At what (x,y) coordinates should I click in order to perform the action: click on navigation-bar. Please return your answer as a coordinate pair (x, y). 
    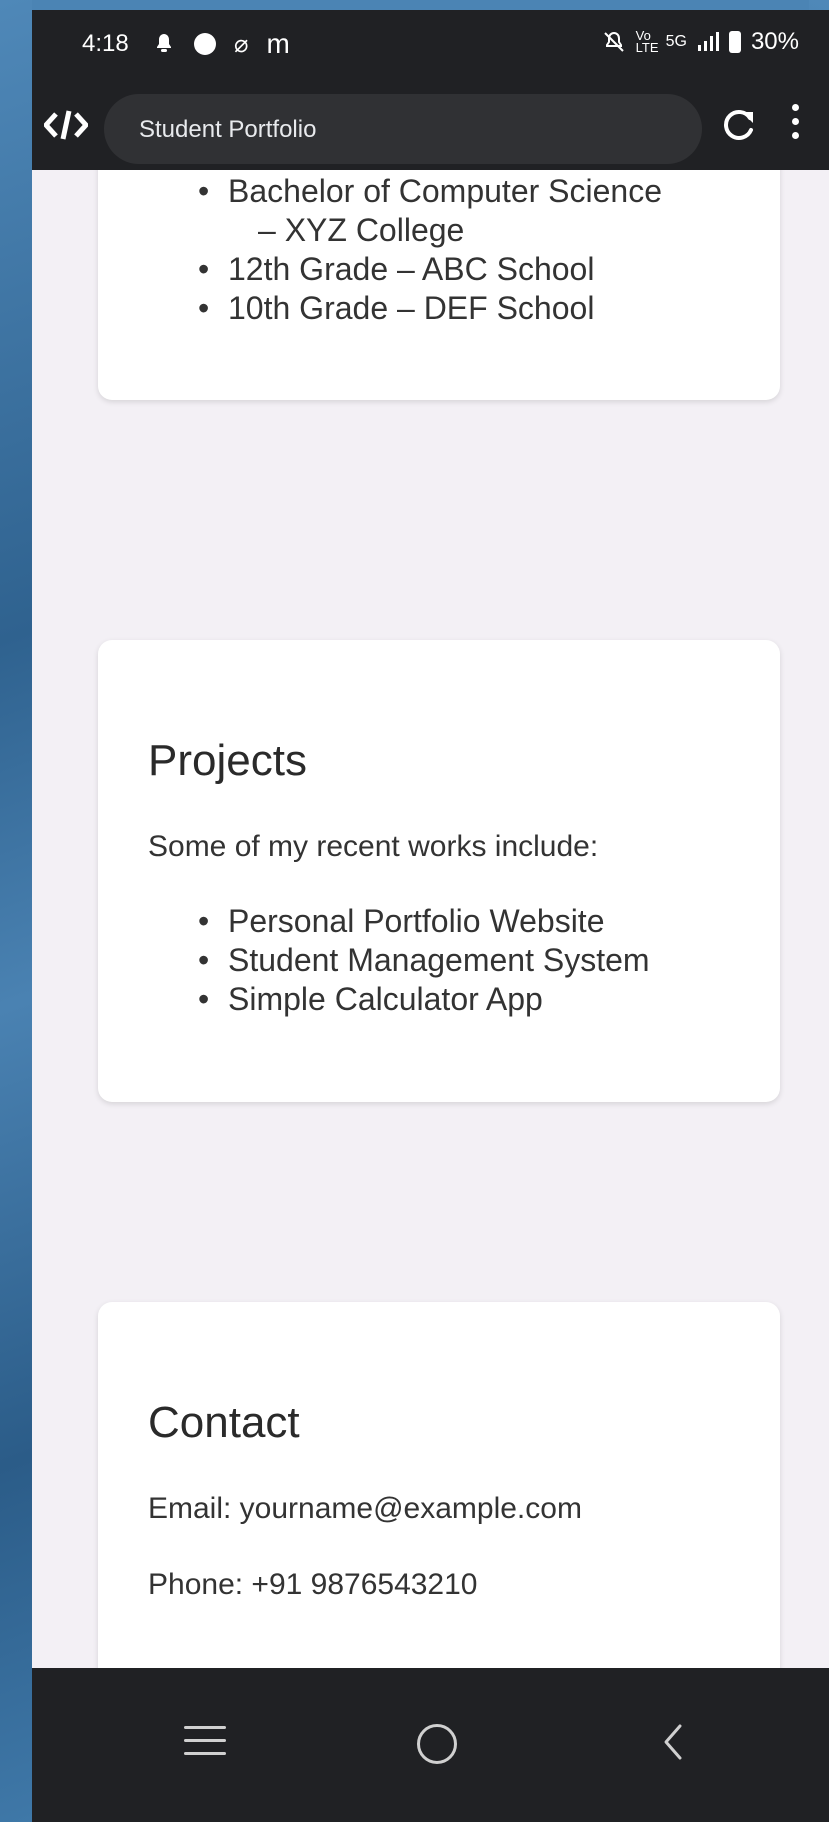
    Looking at the image, I should click on (430, 1745).